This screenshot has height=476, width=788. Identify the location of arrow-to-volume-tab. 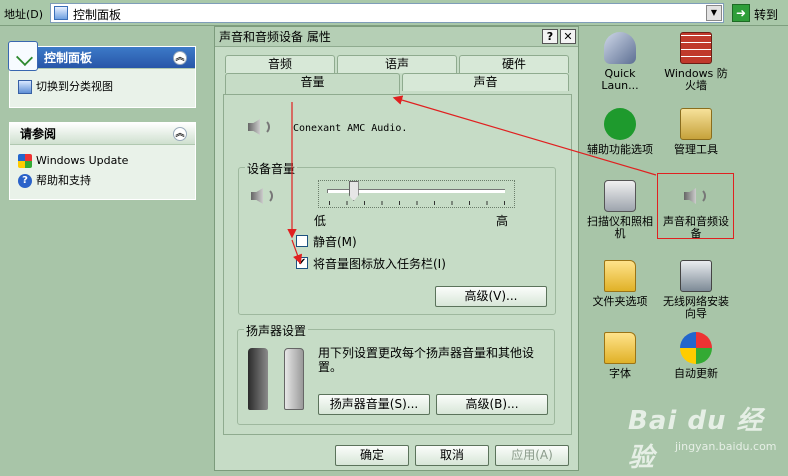
(524, 135).